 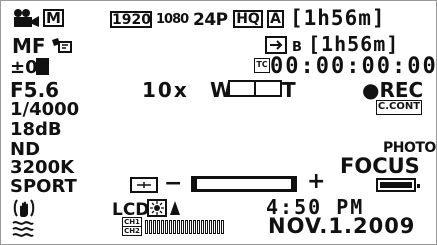 I want to click on aperture-value: F5.6, so click(x=35, y=90).